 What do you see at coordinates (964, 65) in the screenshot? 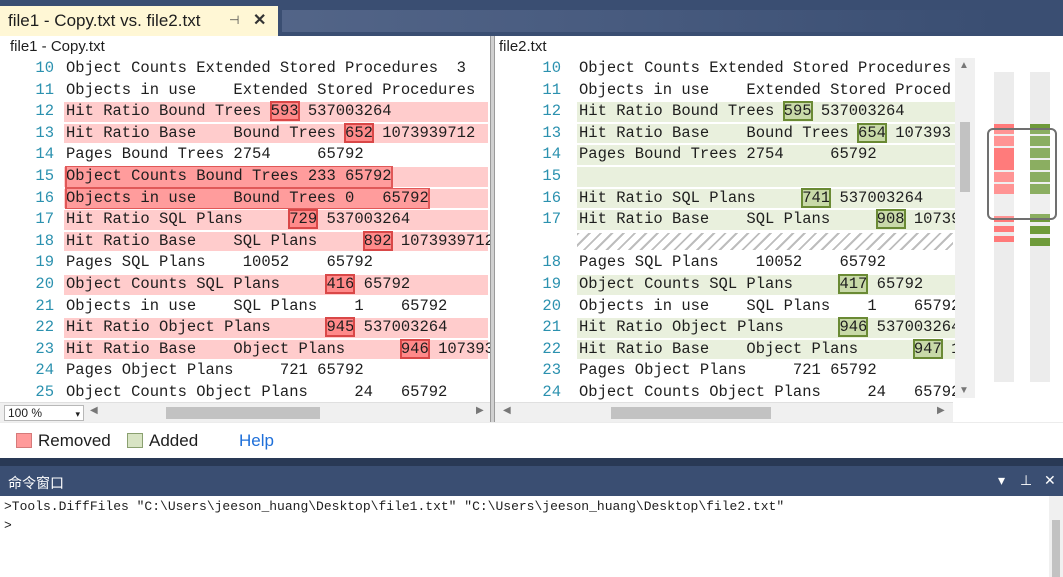
I see `scroll-up-icon: ▲` at bounding box center [964, 65].